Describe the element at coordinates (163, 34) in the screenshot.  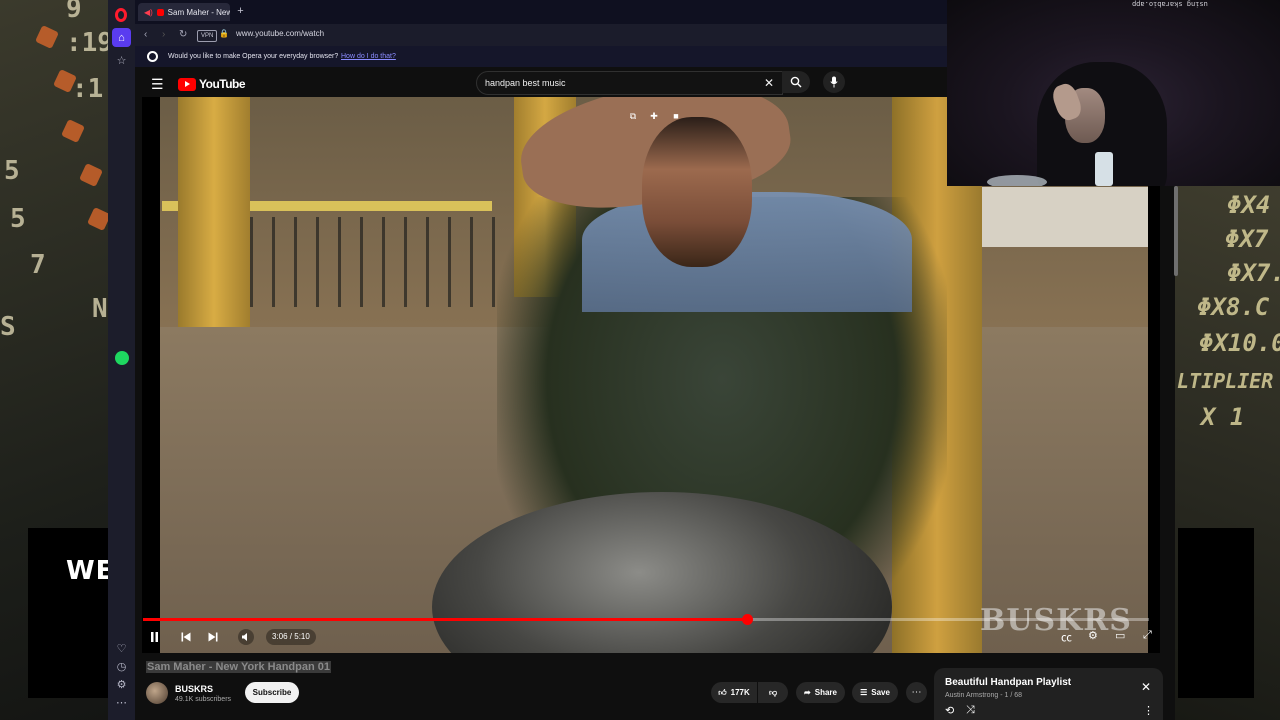
I see `forward-icon: ›` at that location.